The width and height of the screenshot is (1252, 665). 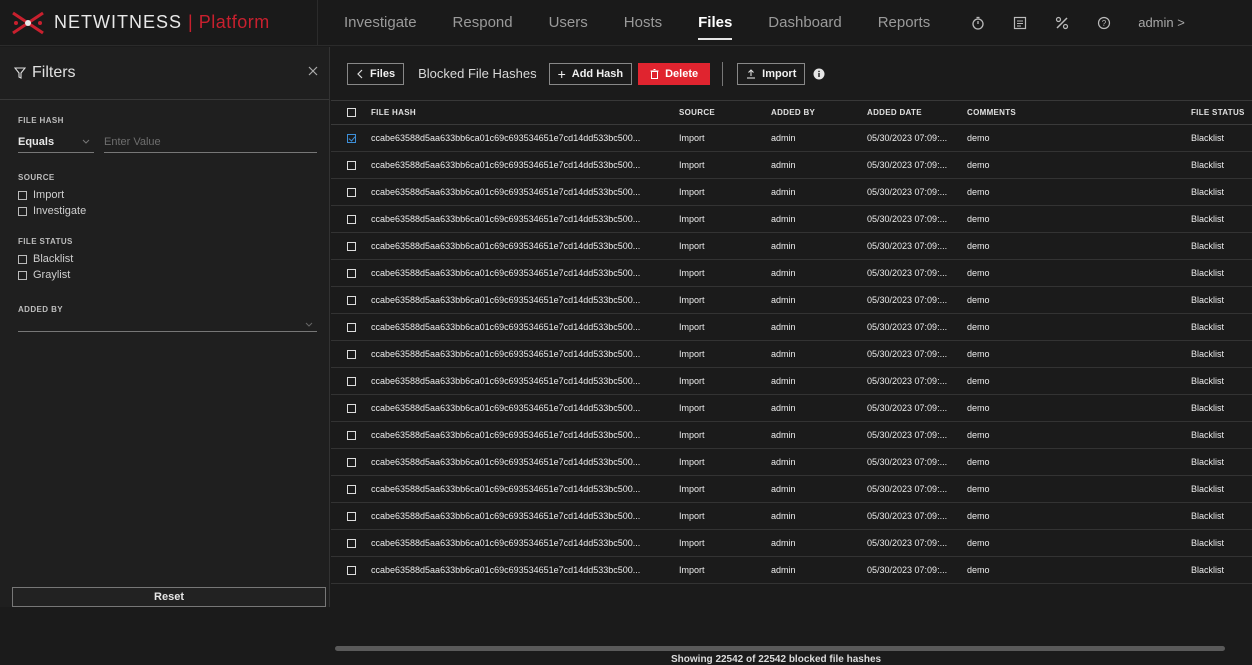 I want to click on brand-name: NETWITNESS, so click(x=118, y=22).